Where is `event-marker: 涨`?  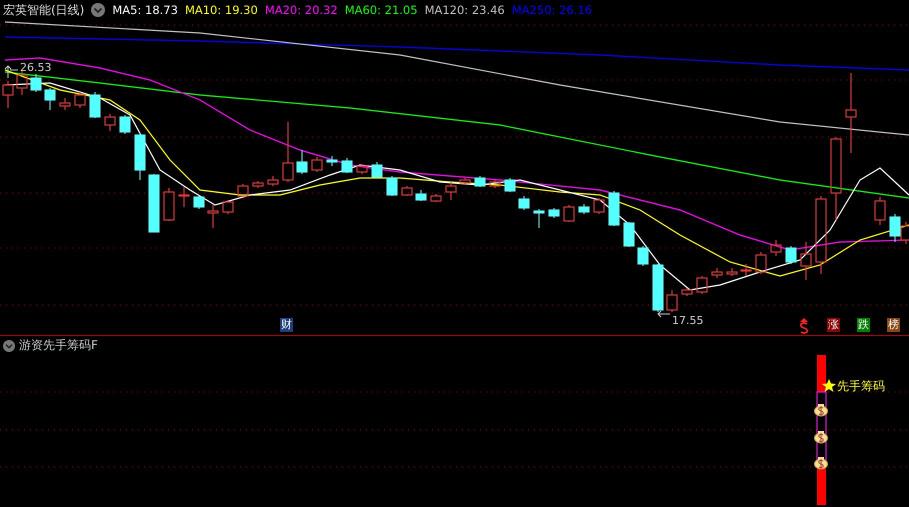
event-marker: 涨 is located at coordinates (833, 325).